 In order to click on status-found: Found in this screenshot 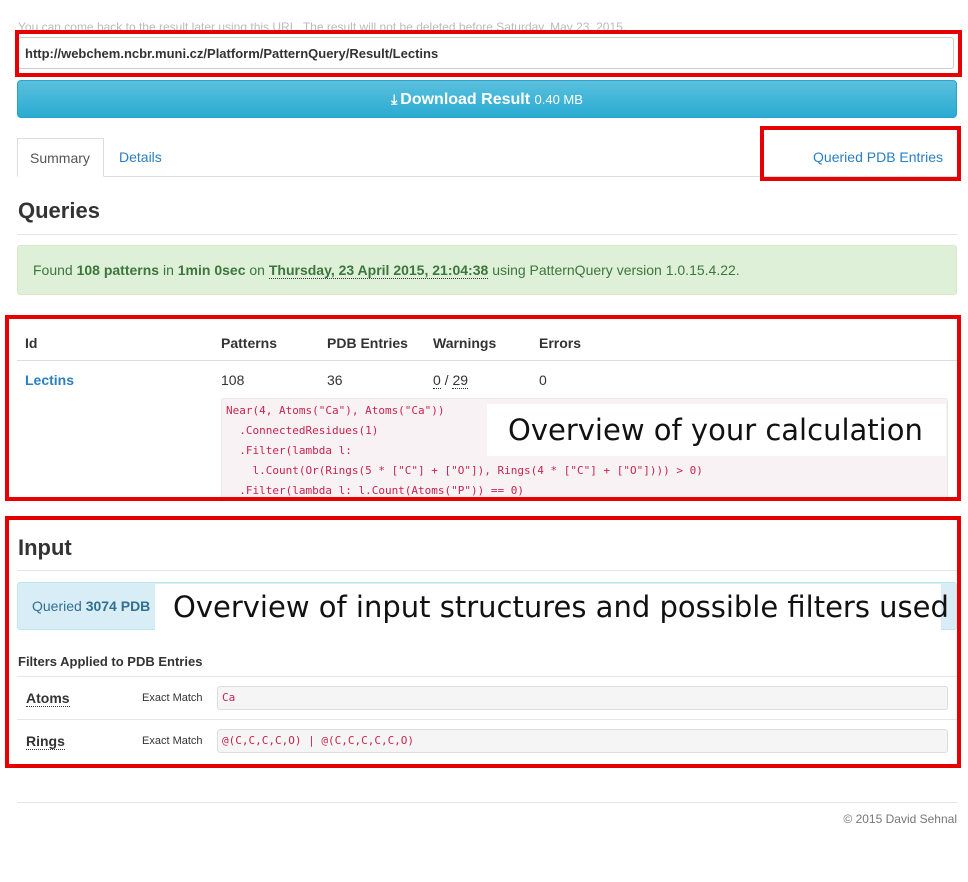, I will do `click(53, 270)`.